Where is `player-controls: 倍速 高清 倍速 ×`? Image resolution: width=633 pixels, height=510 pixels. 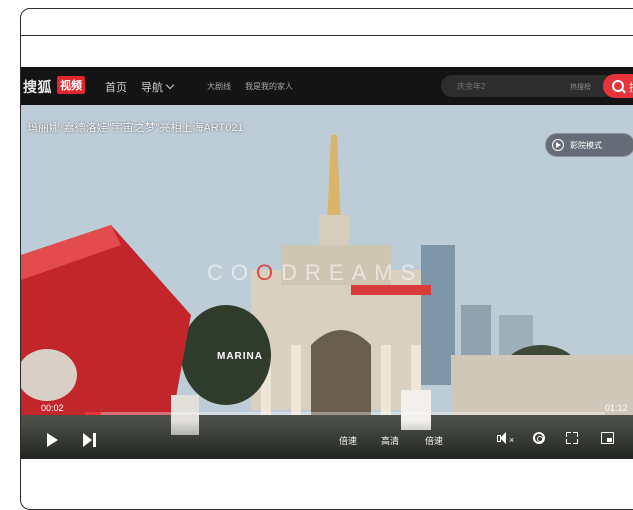 player-controls: 倍速 高清 倍速 × is located at coordinates (327, 440).